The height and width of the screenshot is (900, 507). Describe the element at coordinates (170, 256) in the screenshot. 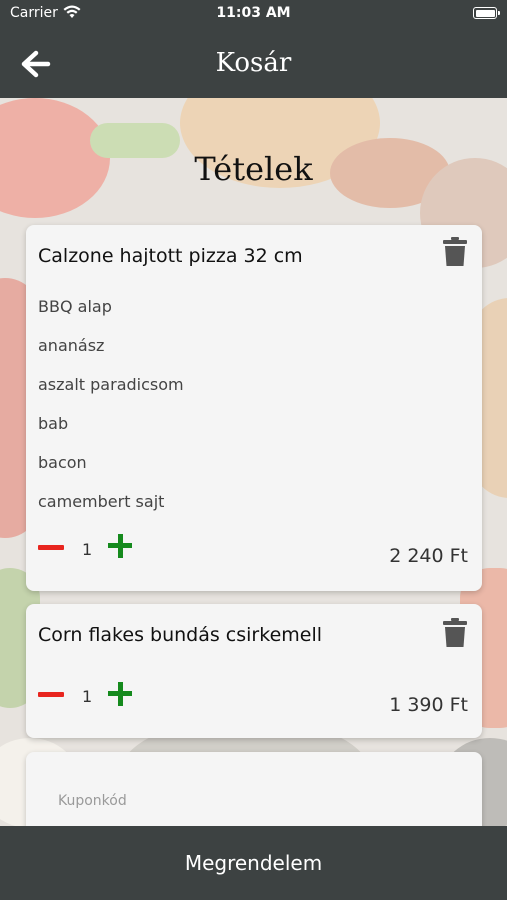

I see `item-name: Calzone hajtott pizza 32 cm` at that location.